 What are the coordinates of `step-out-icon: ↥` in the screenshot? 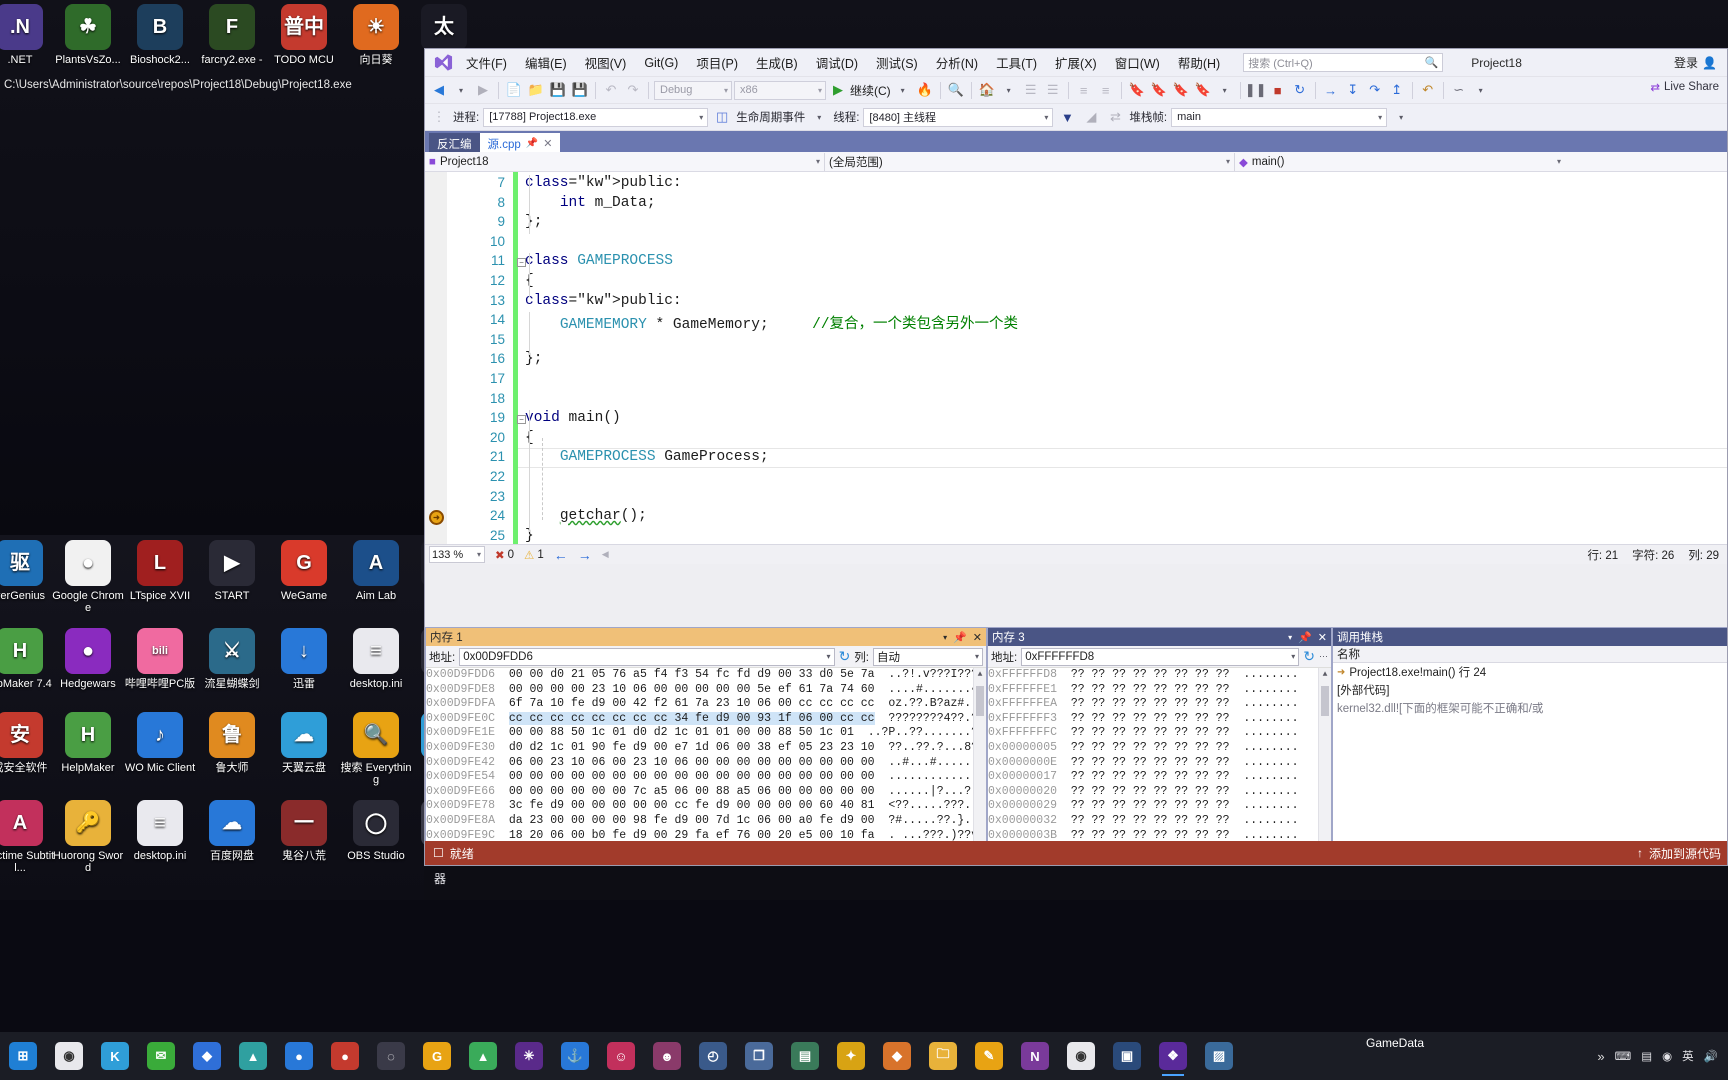 It's located at (1397, 90).